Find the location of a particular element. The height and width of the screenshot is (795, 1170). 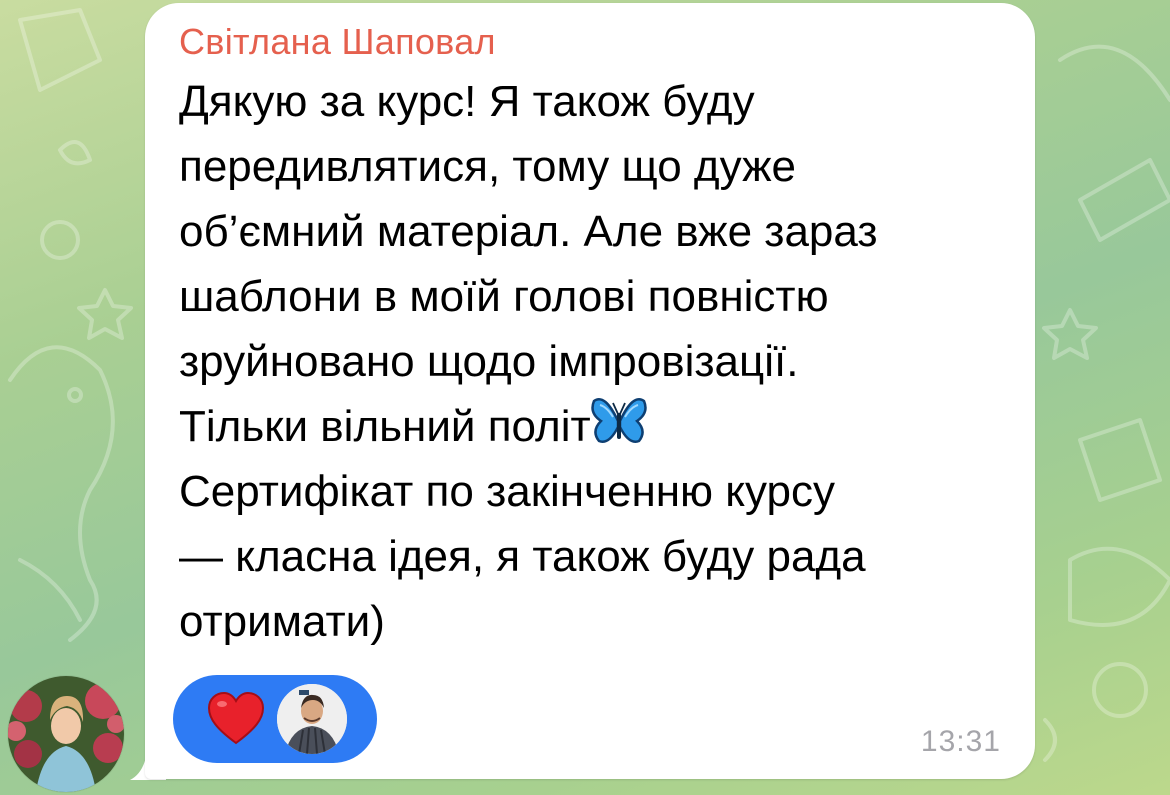

message-line: Дякую за курс! Я також буду is located at coordinates (467, 101).